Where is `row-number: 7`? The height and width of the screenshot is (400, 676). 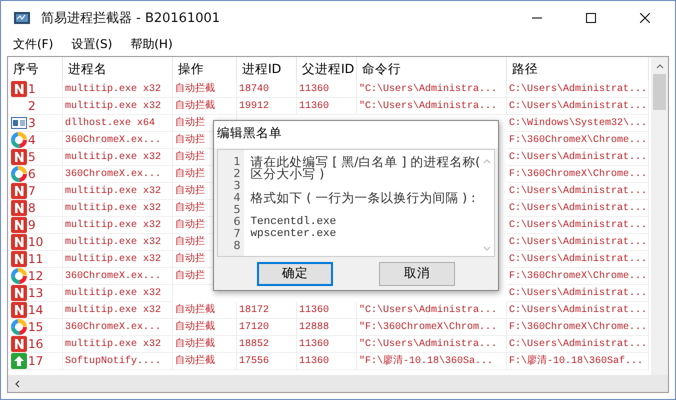 row-number: 7 is located at coordinates (32, 191).